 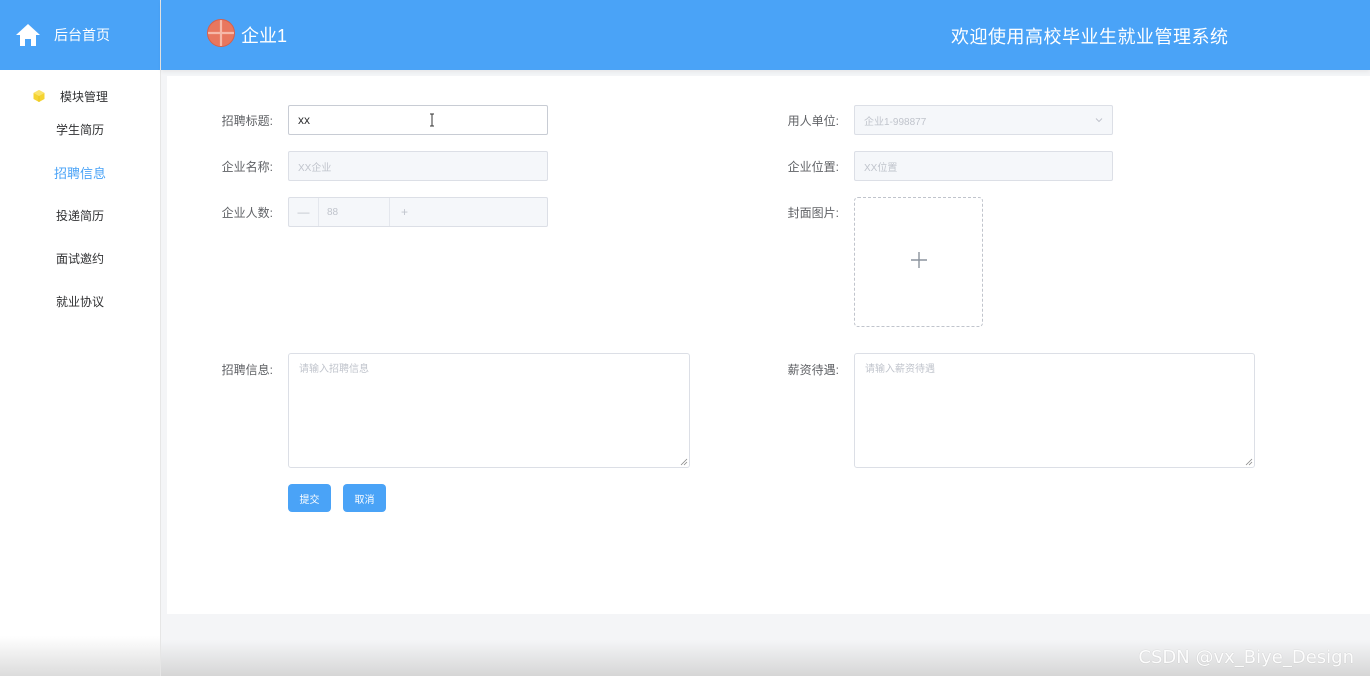 I want to click on cover-label: 封面图片:, so click(x=813, y=213).